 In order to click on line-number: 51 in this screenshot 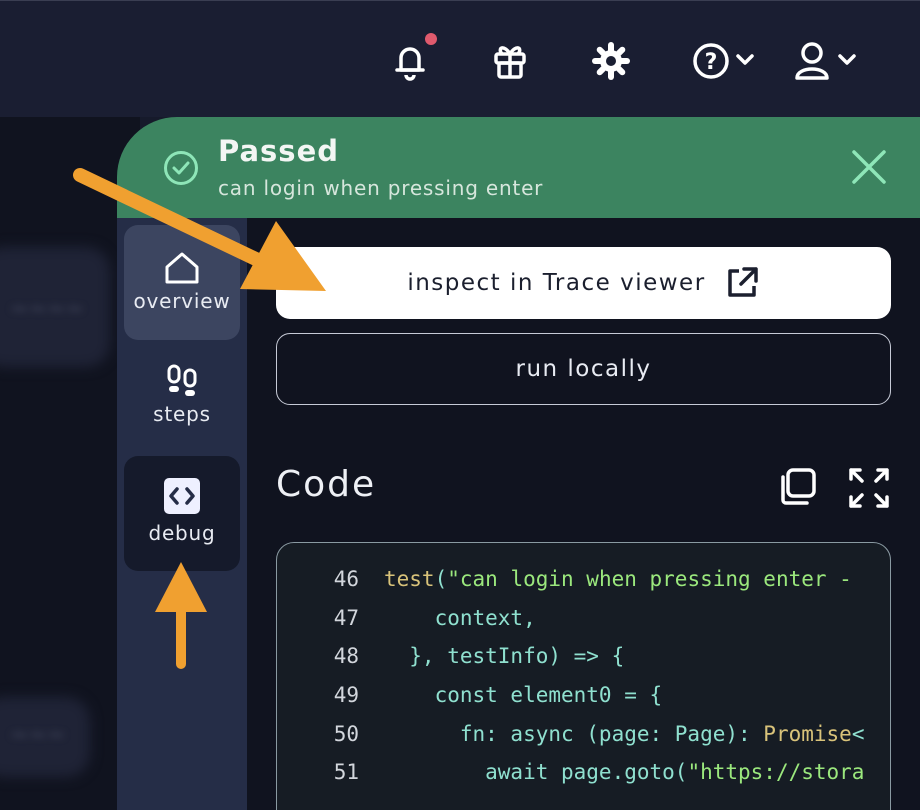, I will do `click(346, 772)`.